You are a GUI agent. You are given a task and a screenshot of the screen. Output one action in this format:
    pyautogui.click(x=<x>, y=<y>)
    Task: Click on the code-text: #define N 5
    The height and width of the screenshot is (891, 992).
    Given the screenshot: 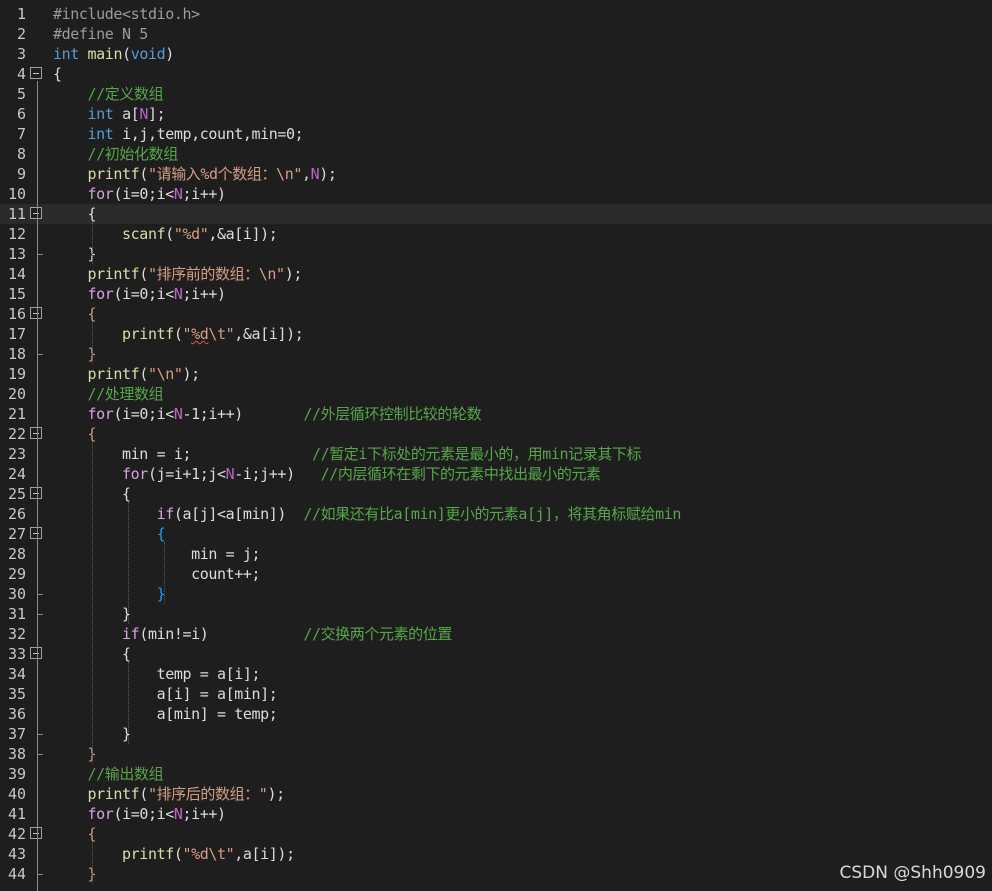 What is the action you would take?
    pyautogui.click(x=100, y=34)
    